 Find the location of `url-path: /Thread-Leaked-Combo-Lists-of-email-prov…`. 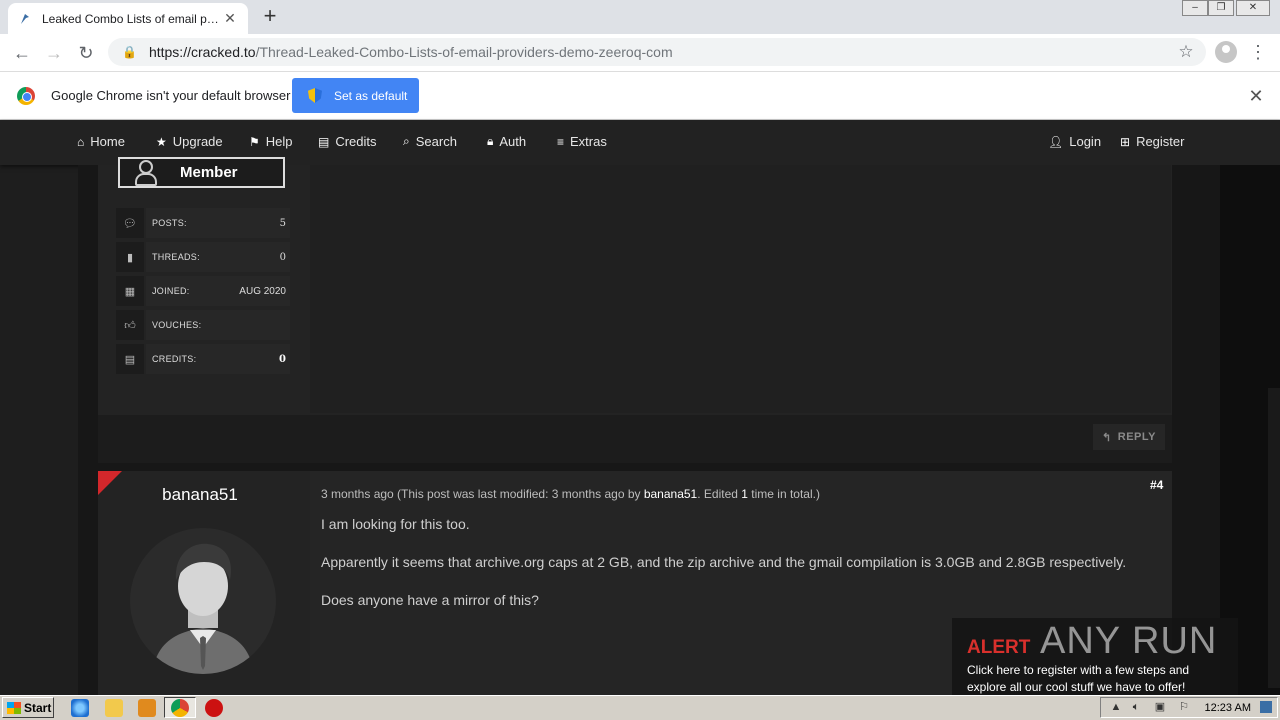

url-path: /Thread-Leaked-Combo-Lists-of-email-prov… is located at coordinates (464, 52).